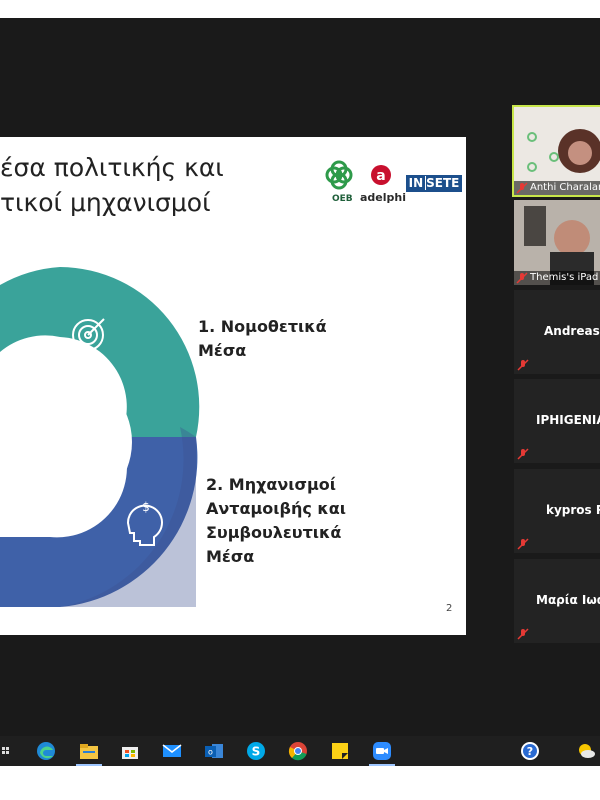  I want to click on chrome-icon, so click(298, 751).